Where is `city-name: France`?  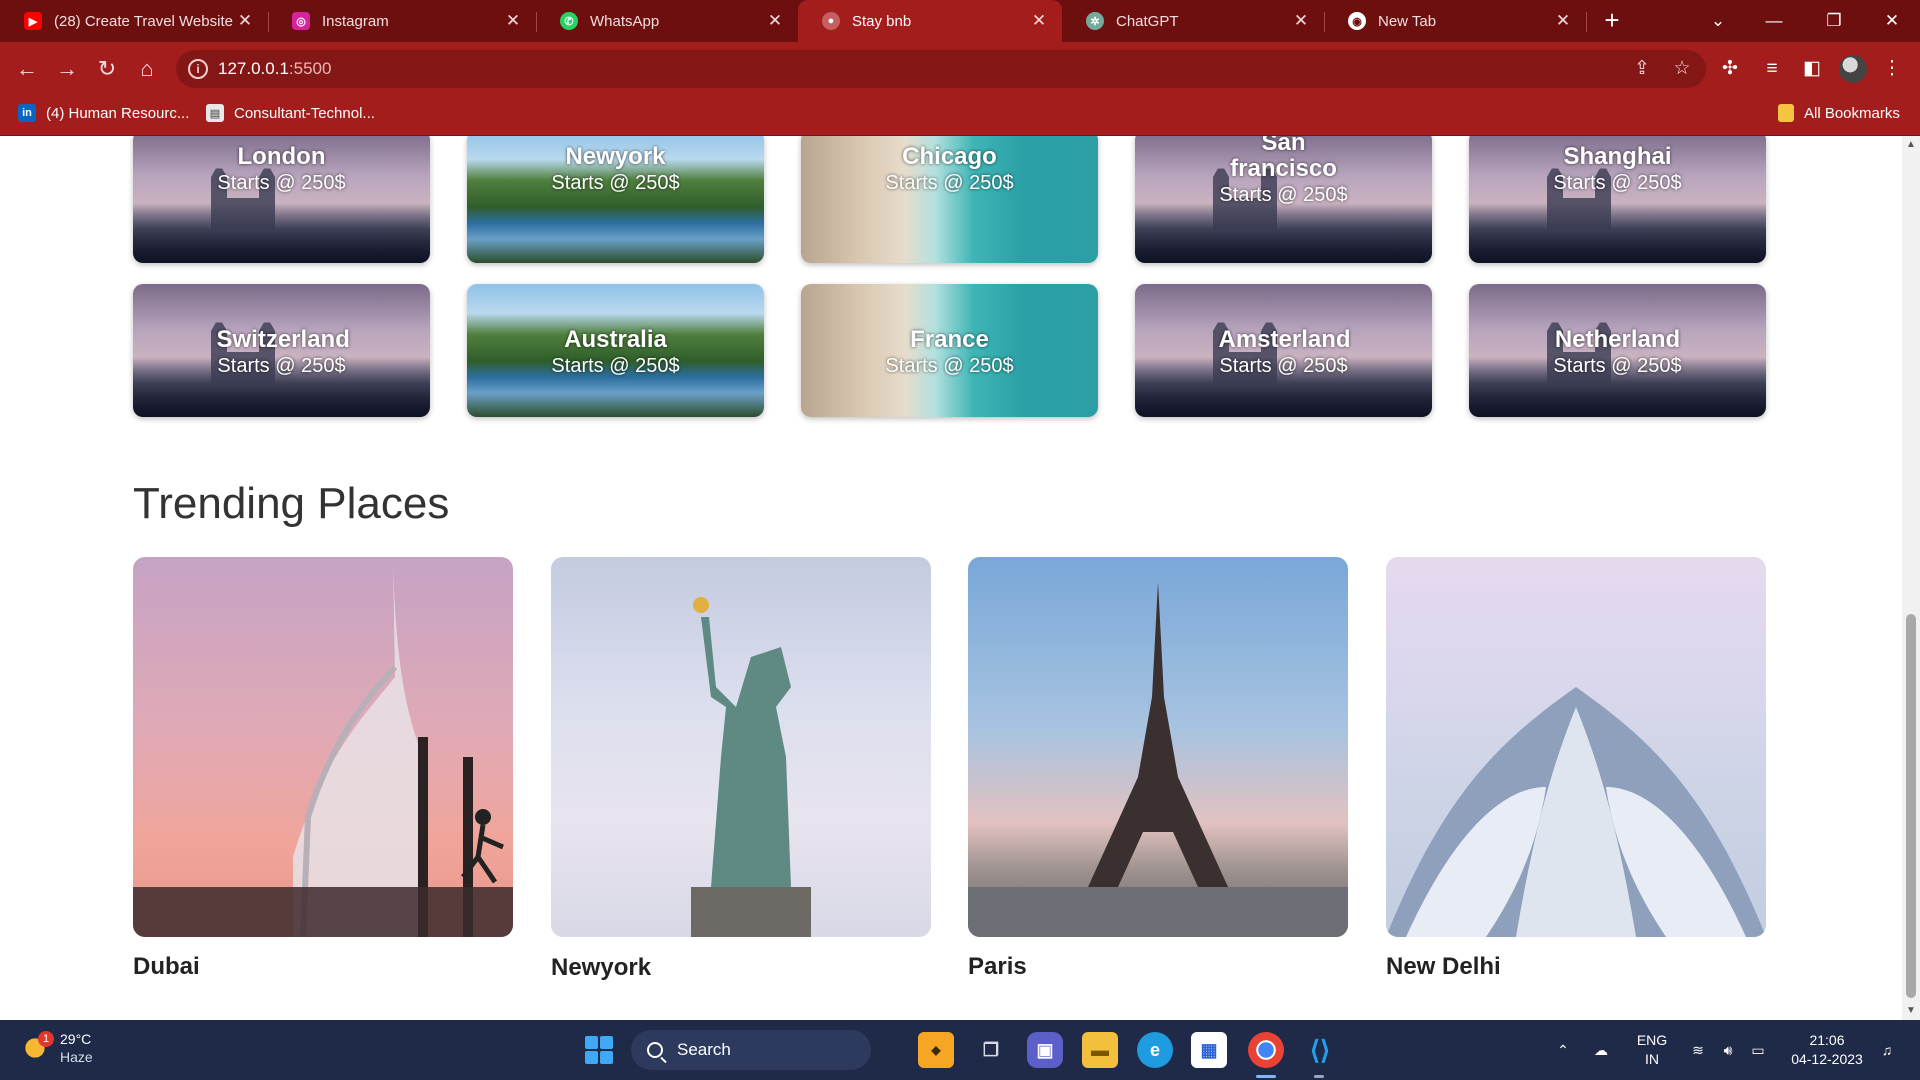 city-name: France is located at coordinates (949, 339).